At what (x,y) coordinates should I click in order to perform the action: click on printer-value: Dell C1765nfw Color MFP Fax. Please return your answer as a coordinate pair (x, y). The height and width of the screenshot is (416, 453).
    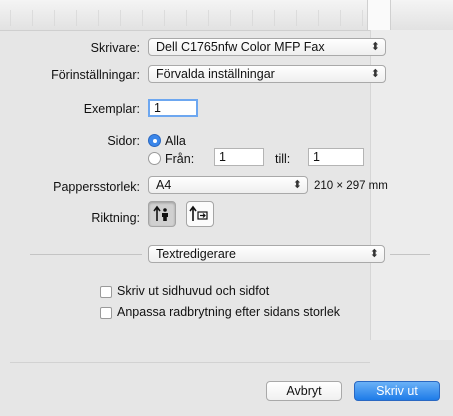
    Looking at the image, I should click on (240, 47).